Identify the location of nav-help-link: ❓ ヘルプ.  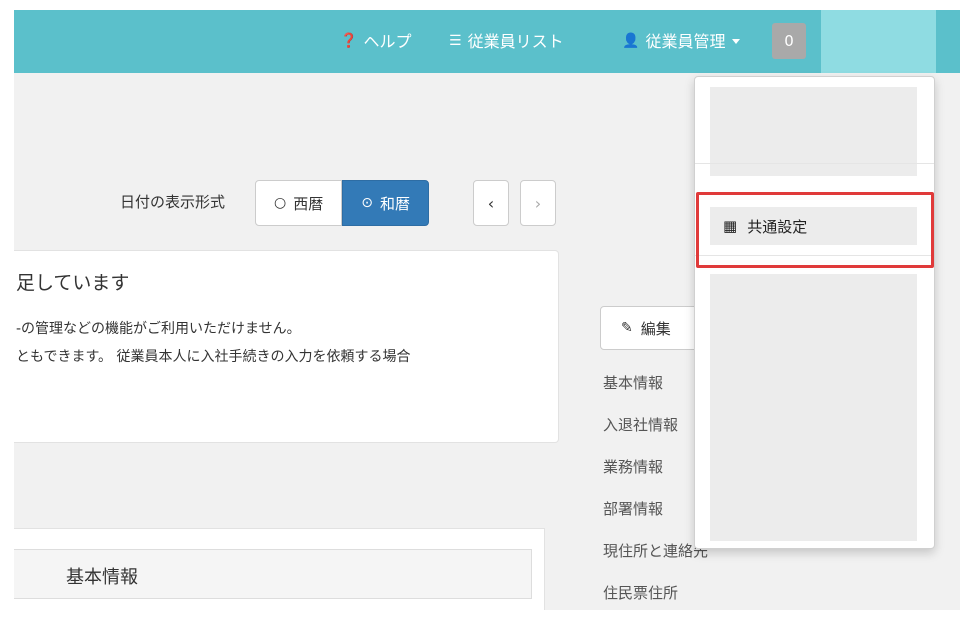
(375, 41).